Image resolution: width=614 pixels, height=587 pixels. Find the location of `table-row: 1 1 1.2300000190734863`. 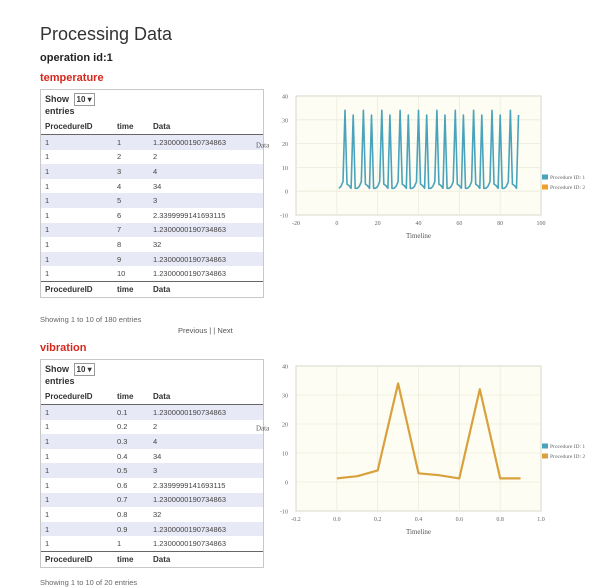

table-row: 1 1 1.2300000190734863 is located at coordinates (152, 544).